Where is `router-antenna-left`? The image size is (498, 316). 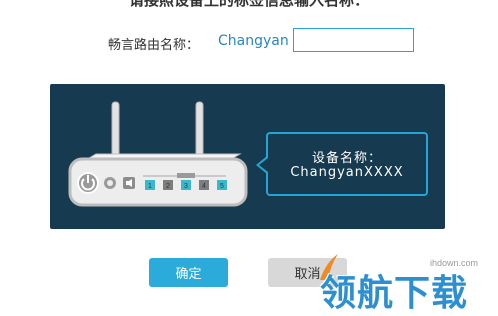
router-antenna-left is located at coordinates (115, 129).